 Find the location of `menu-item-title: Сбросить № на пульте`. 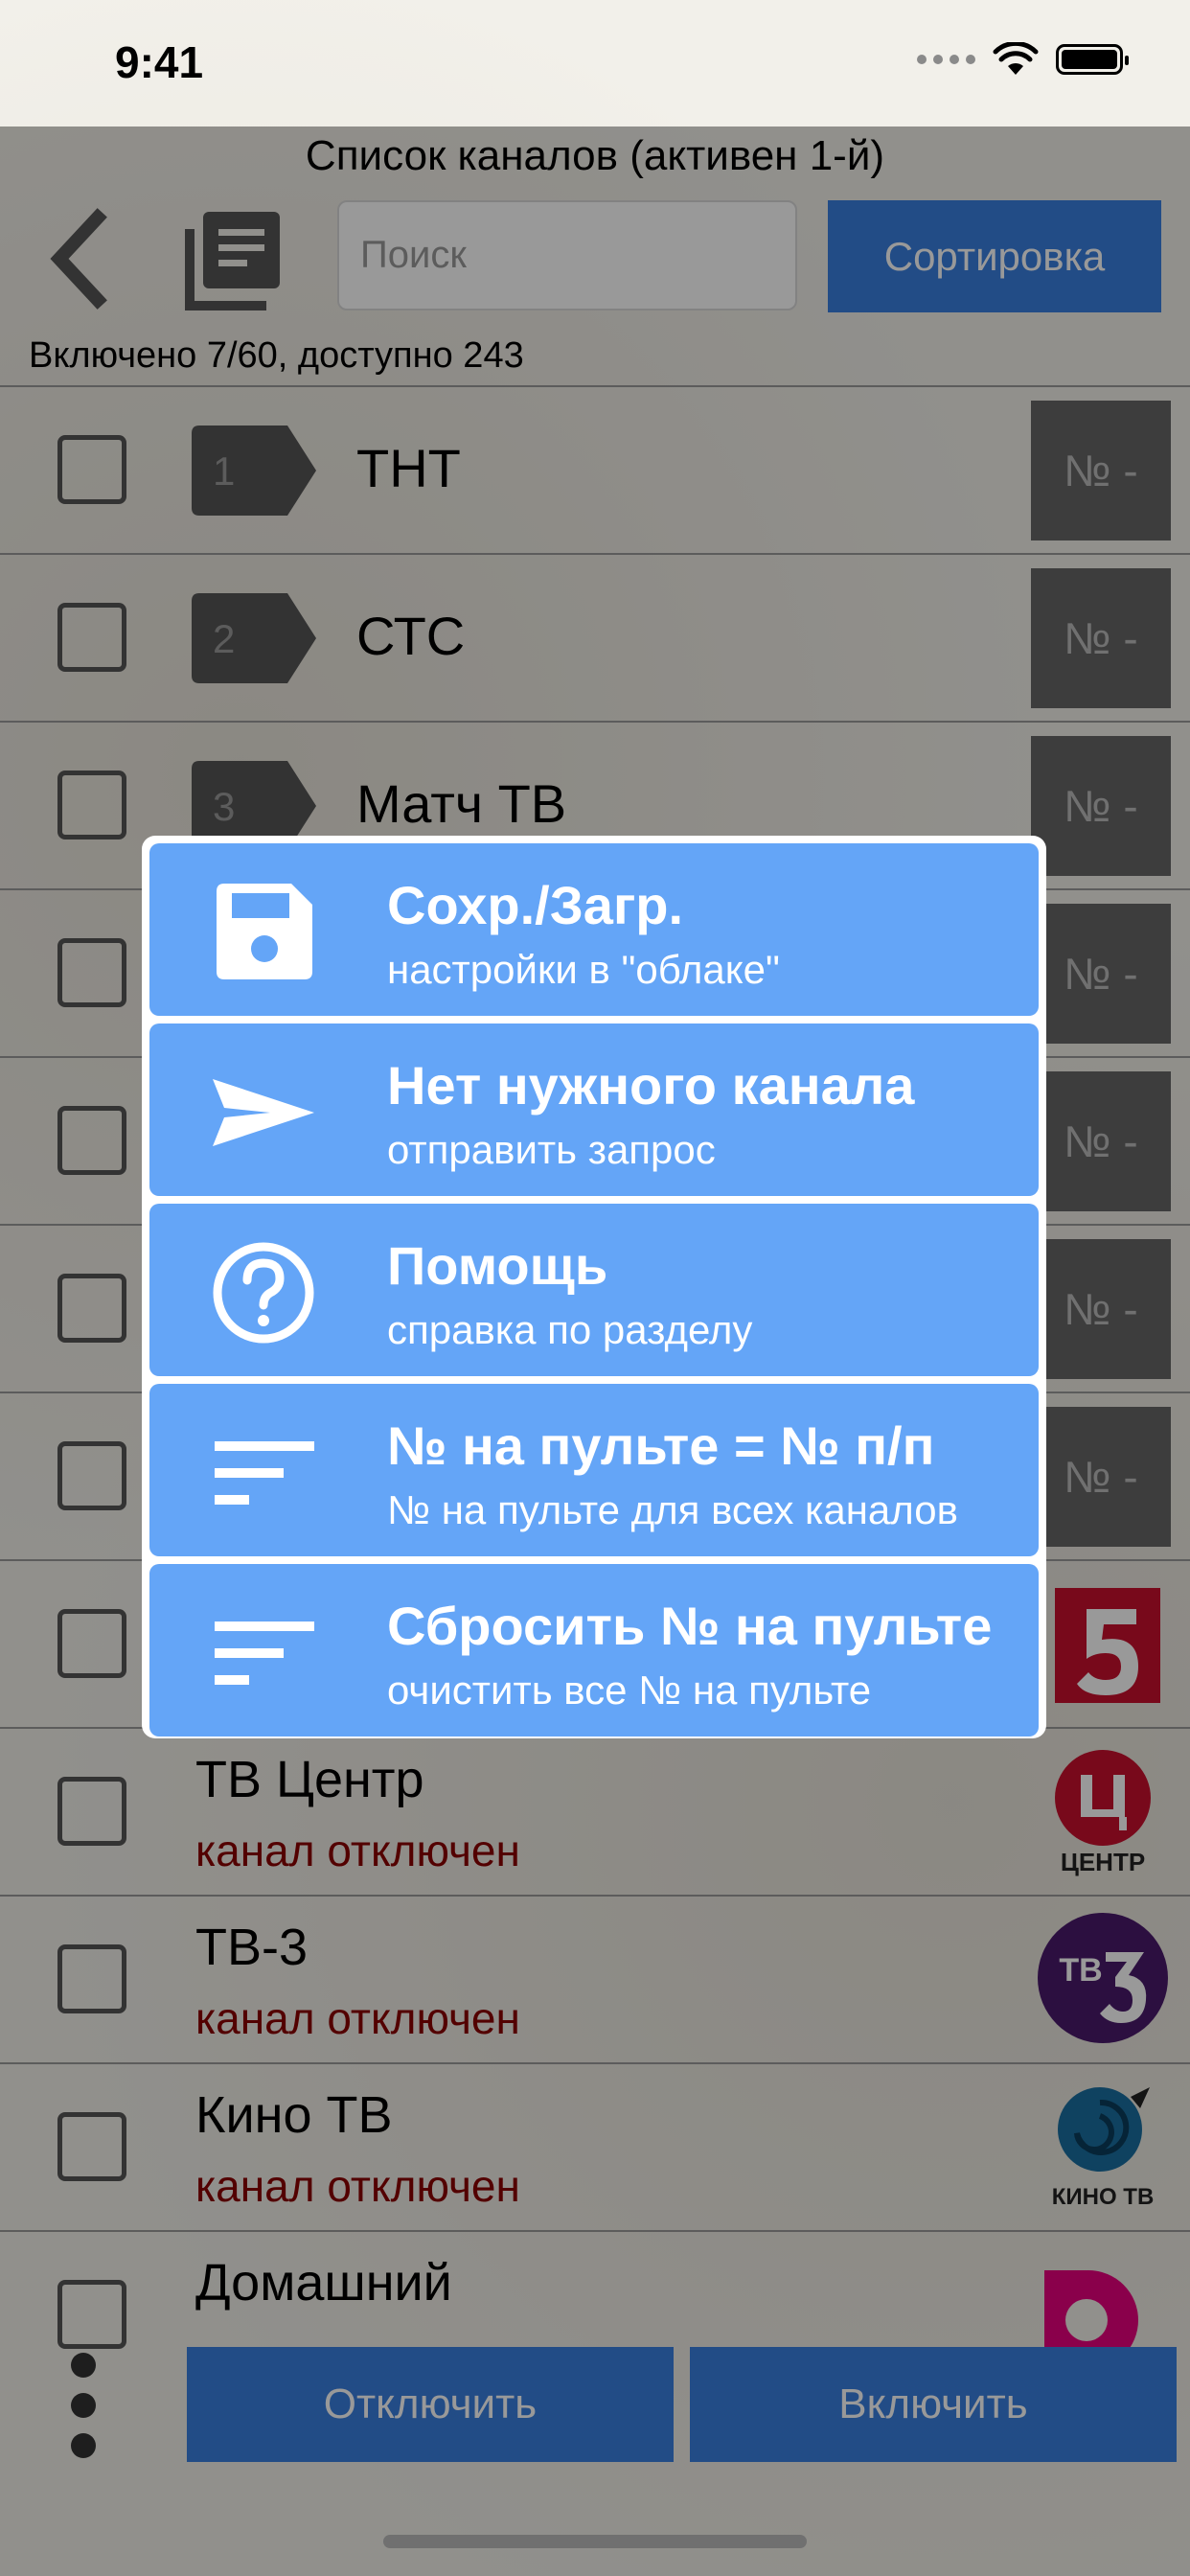

menu-item-title: Сбросить № на пульте is located at coordinates (690, 1626).